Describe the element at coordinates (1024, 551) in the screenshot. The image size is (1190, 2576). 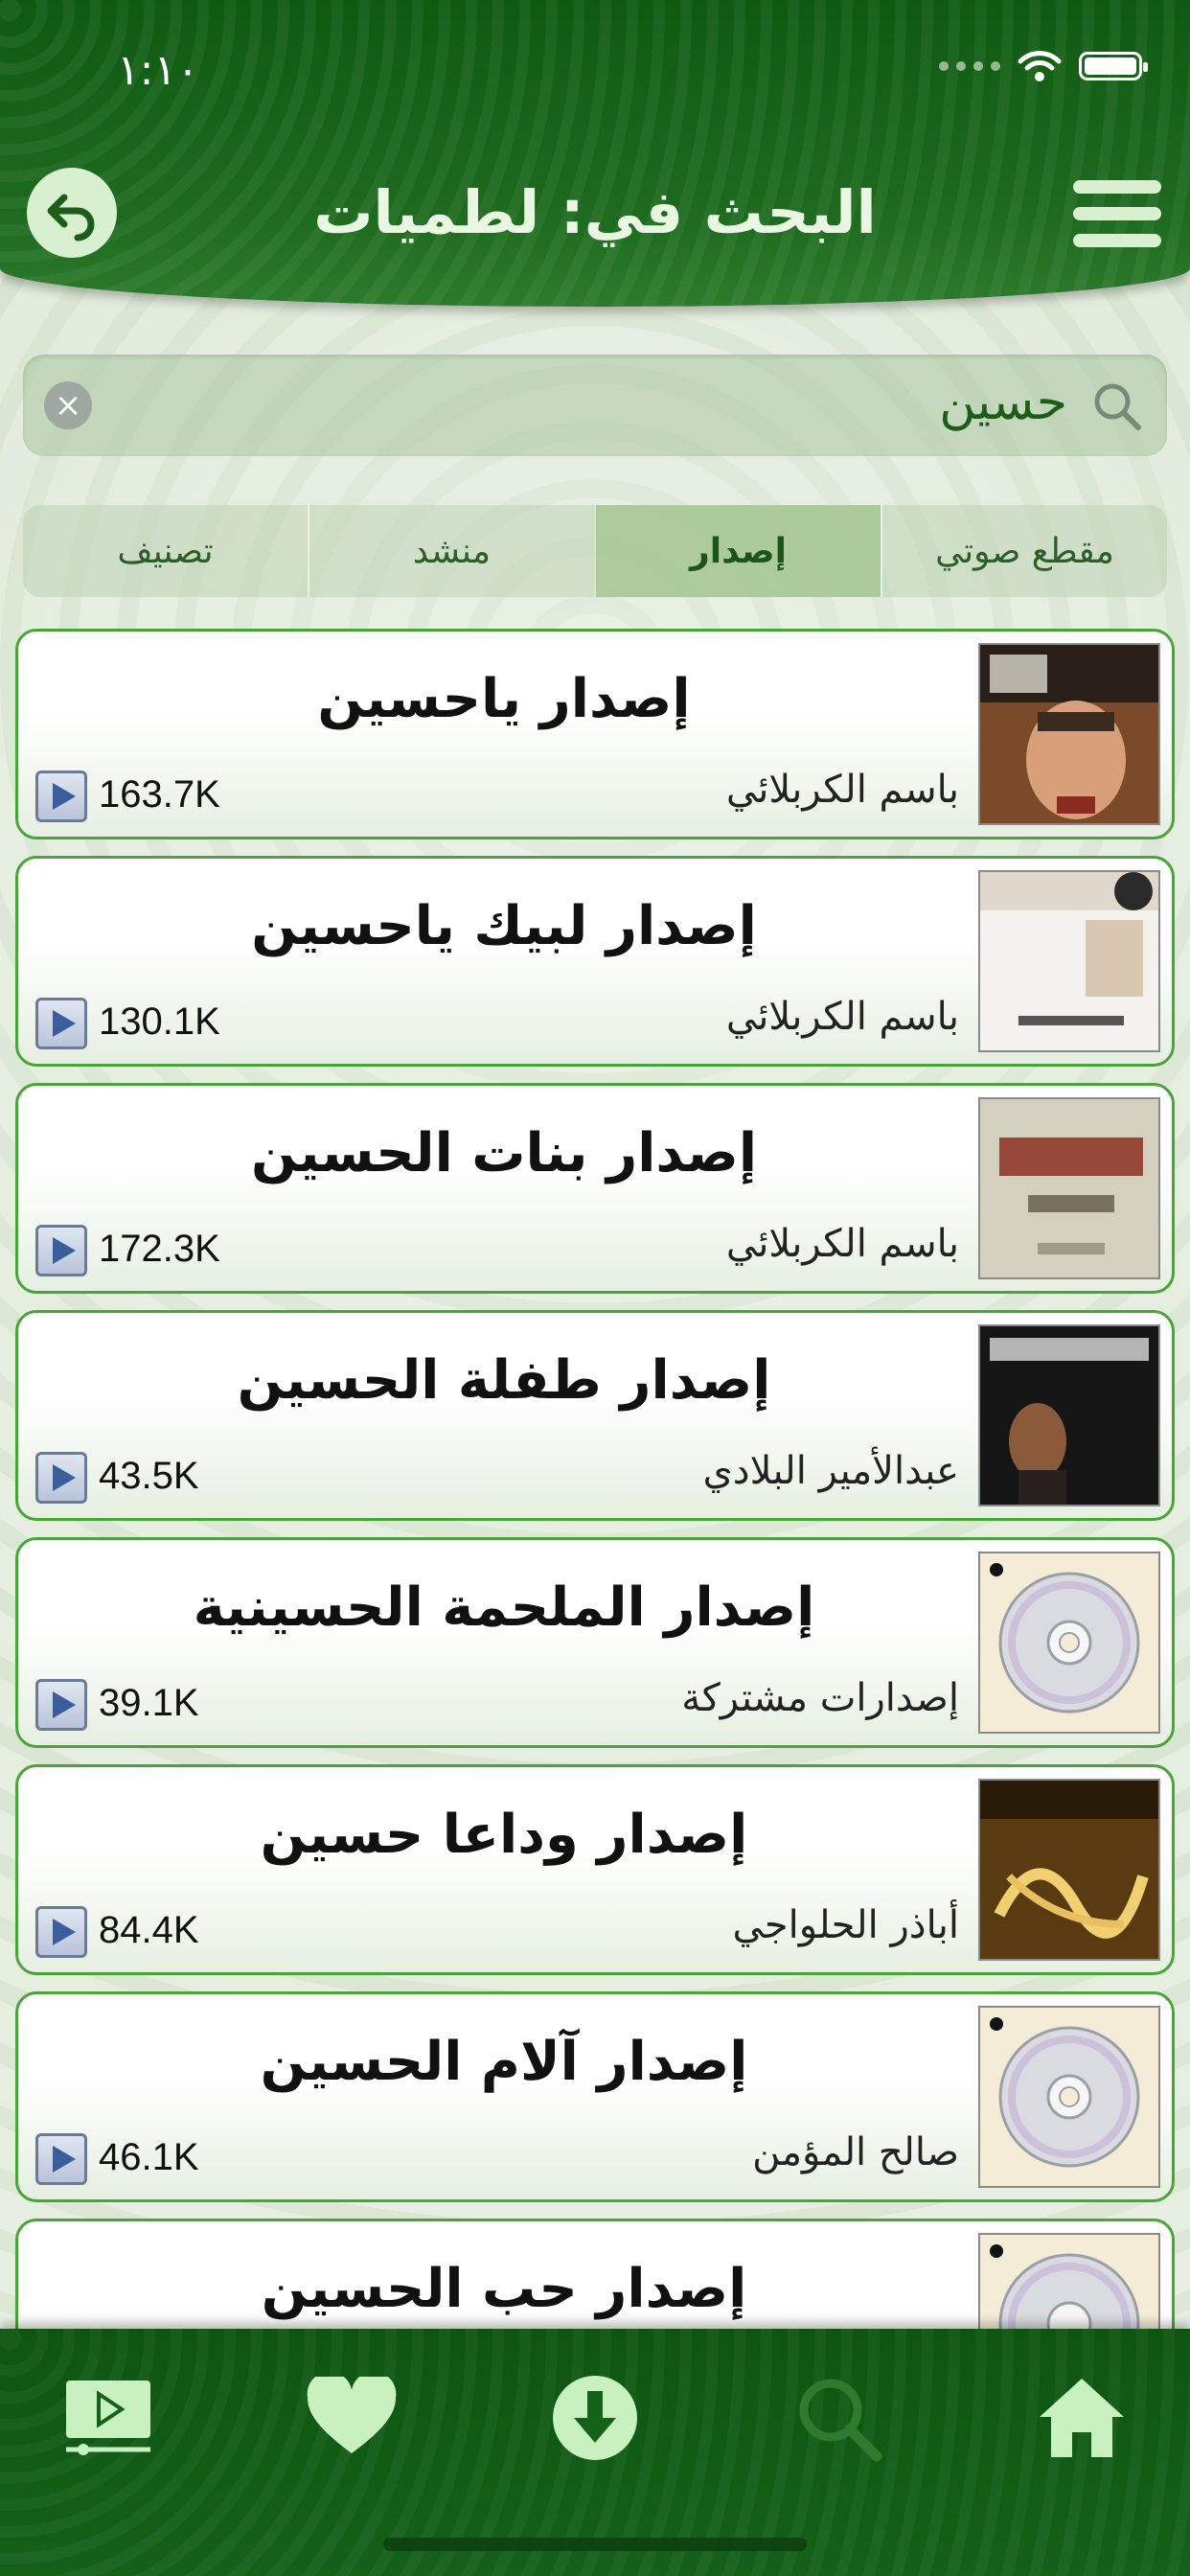
I see `segment-audio-clip: مقطع صوتي` at that location.